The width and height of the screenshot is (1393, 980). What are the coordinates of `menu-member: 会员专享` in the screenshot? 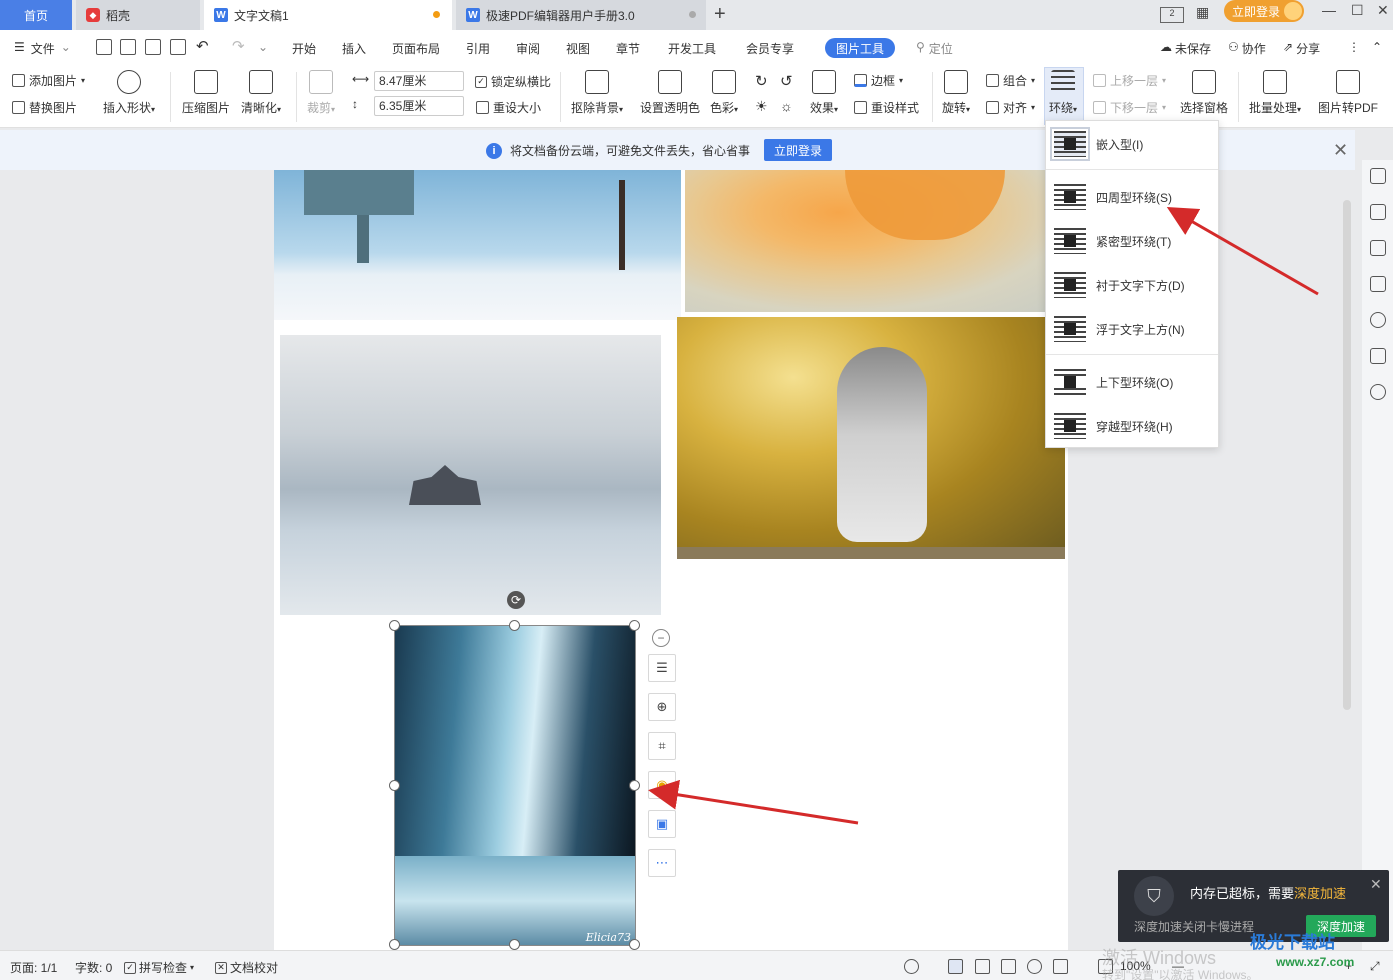 It's located at (770, 48).